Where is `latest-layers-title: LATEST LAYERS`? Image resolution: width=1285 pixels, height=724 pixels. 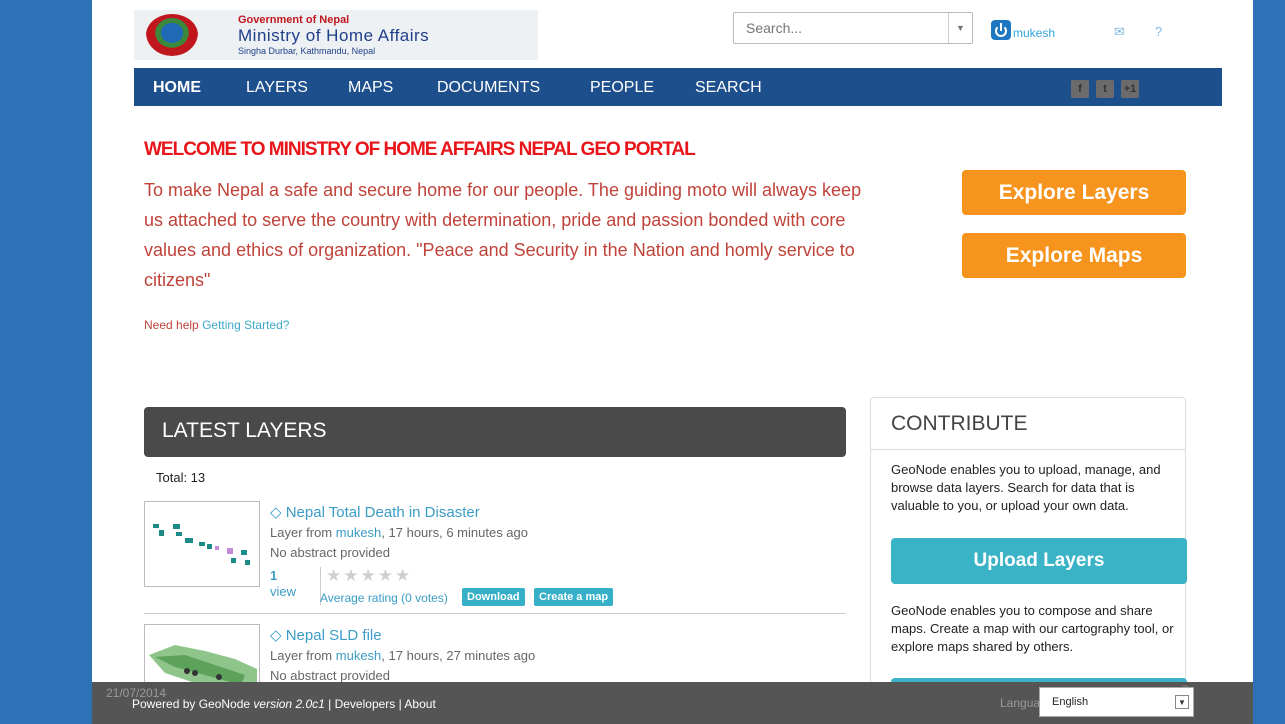
latest-layers-title: LATEST LAYERS is located at coordinates (244, 430).